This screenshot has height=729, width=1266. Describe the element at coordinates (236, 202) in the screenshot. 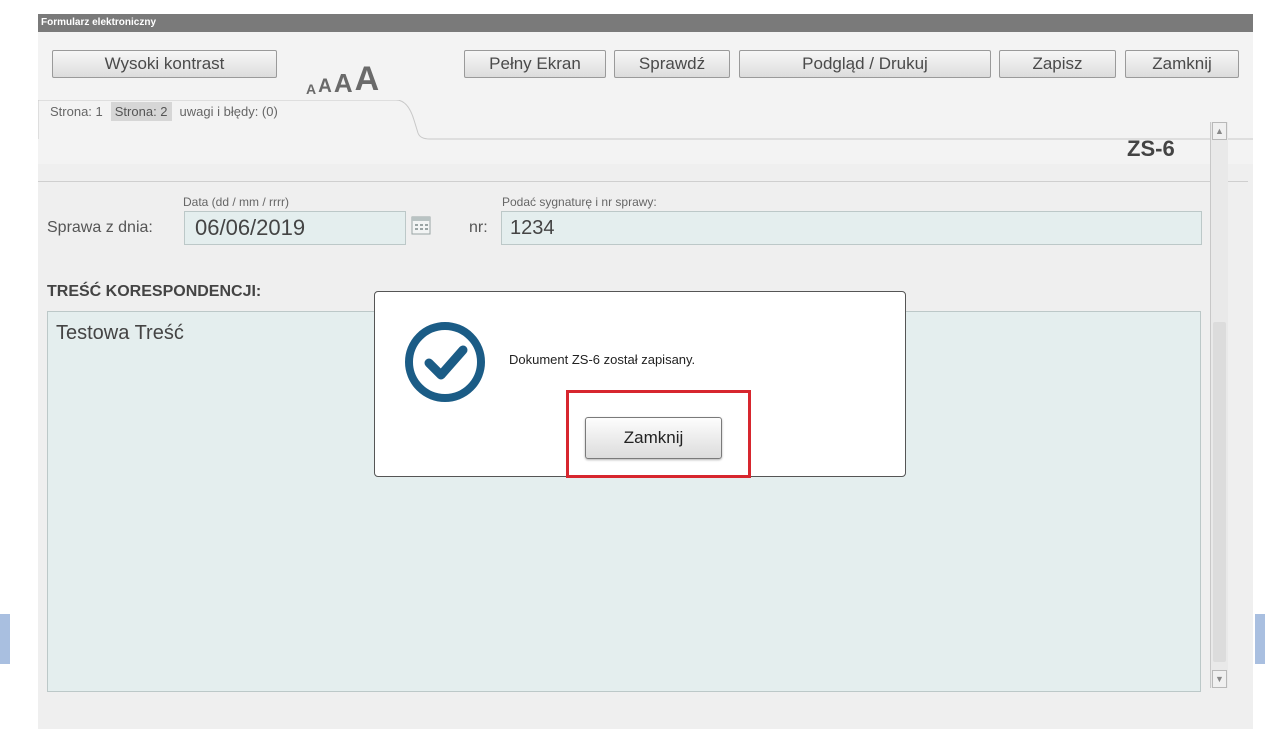

I see `date-hint-label: Data (dd / mm / rrrr)` at that location.